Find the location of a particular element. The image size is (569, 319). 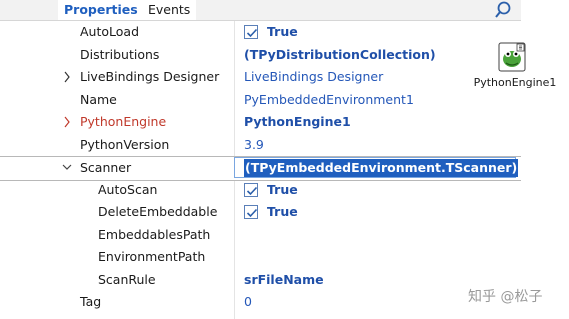

component-label: PythonEngine1 is located at coordinates (515, 82).